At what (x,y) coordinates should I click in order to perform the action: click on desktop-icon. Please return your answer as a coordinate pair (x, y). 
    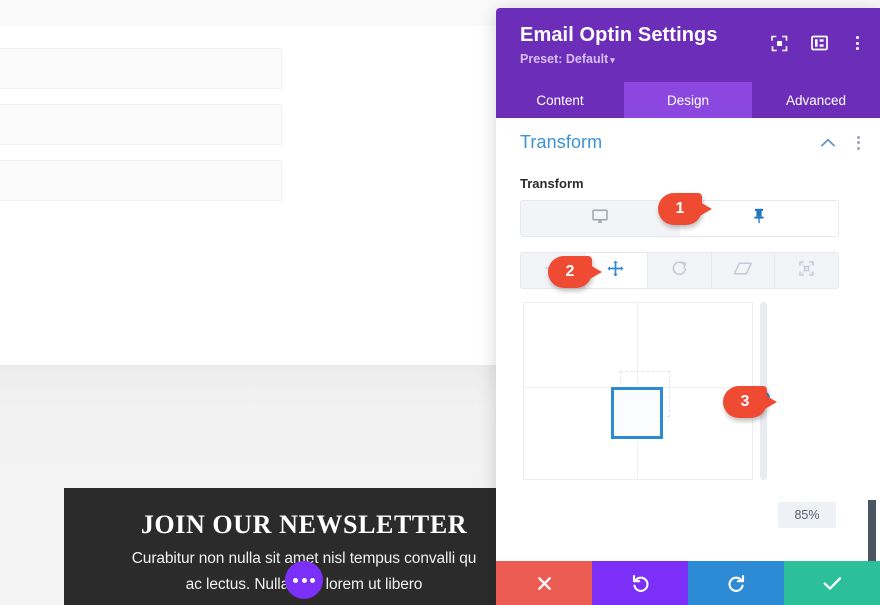
    Looking at the image, I should click on (600, 218).